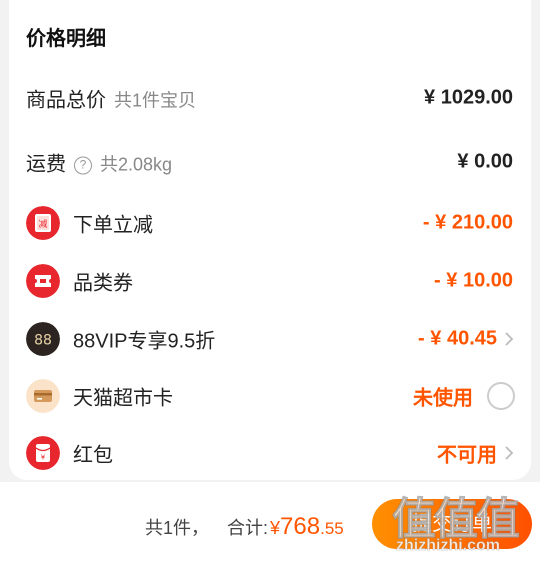 The image size is (540, 563). What do you see at coordinates (467, 222) in the screenshot?
I see `discount-value-order-reduce: - ¥ 210.00` at bounding box center [467, 222].